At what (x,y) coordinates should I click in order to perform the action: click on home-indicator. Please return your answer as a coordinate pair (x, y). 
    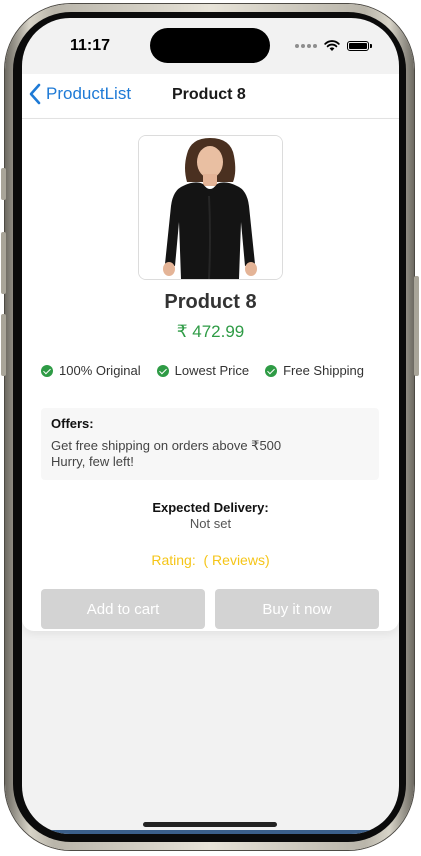
    Looking at the image, I should click on (210, 824).